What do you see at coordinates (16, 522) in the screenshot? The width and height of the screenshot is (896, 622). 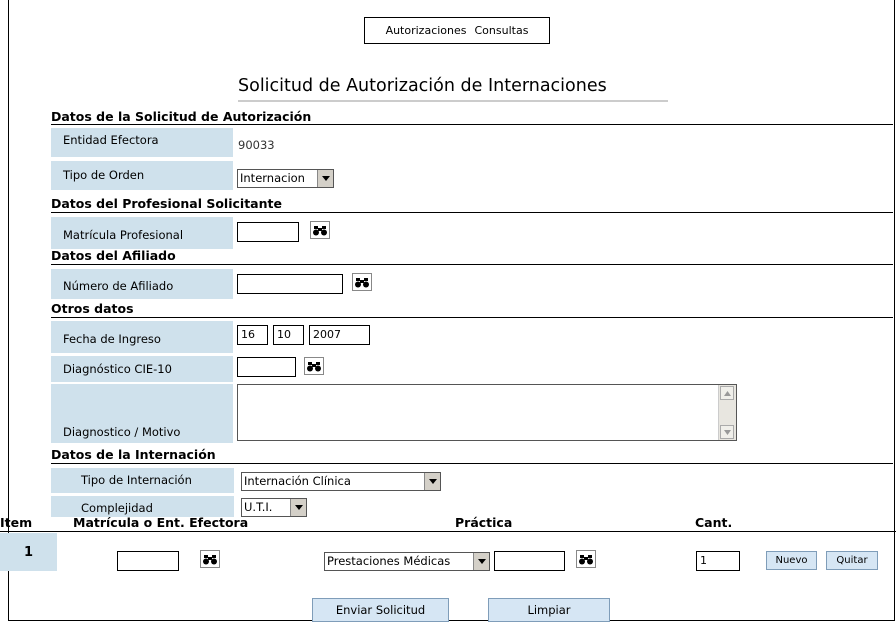 I see `col-header-item: Item` at bounding box center [16, 522].